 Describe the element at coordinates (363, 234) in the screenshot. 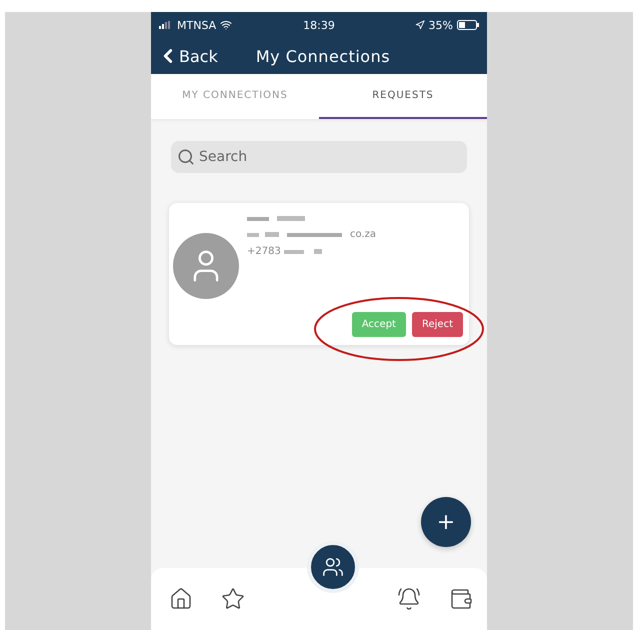

I see `email-text: co.za` at that location.